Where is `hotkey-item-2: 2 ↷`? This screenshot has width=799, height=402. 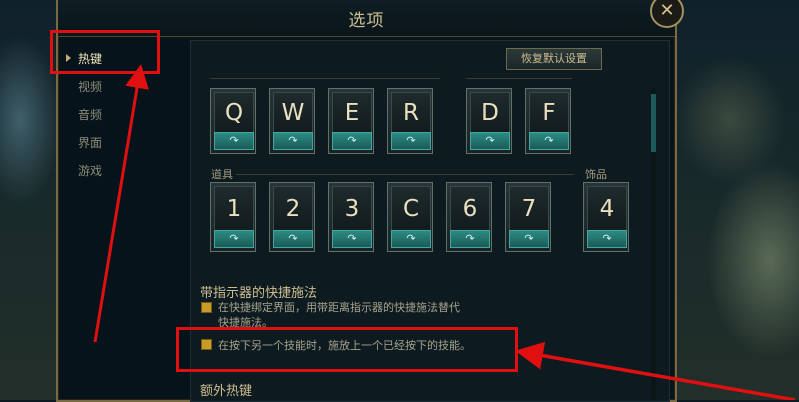 hotkey-item-2: 2 ↷ is located at coordinates (292, 217).